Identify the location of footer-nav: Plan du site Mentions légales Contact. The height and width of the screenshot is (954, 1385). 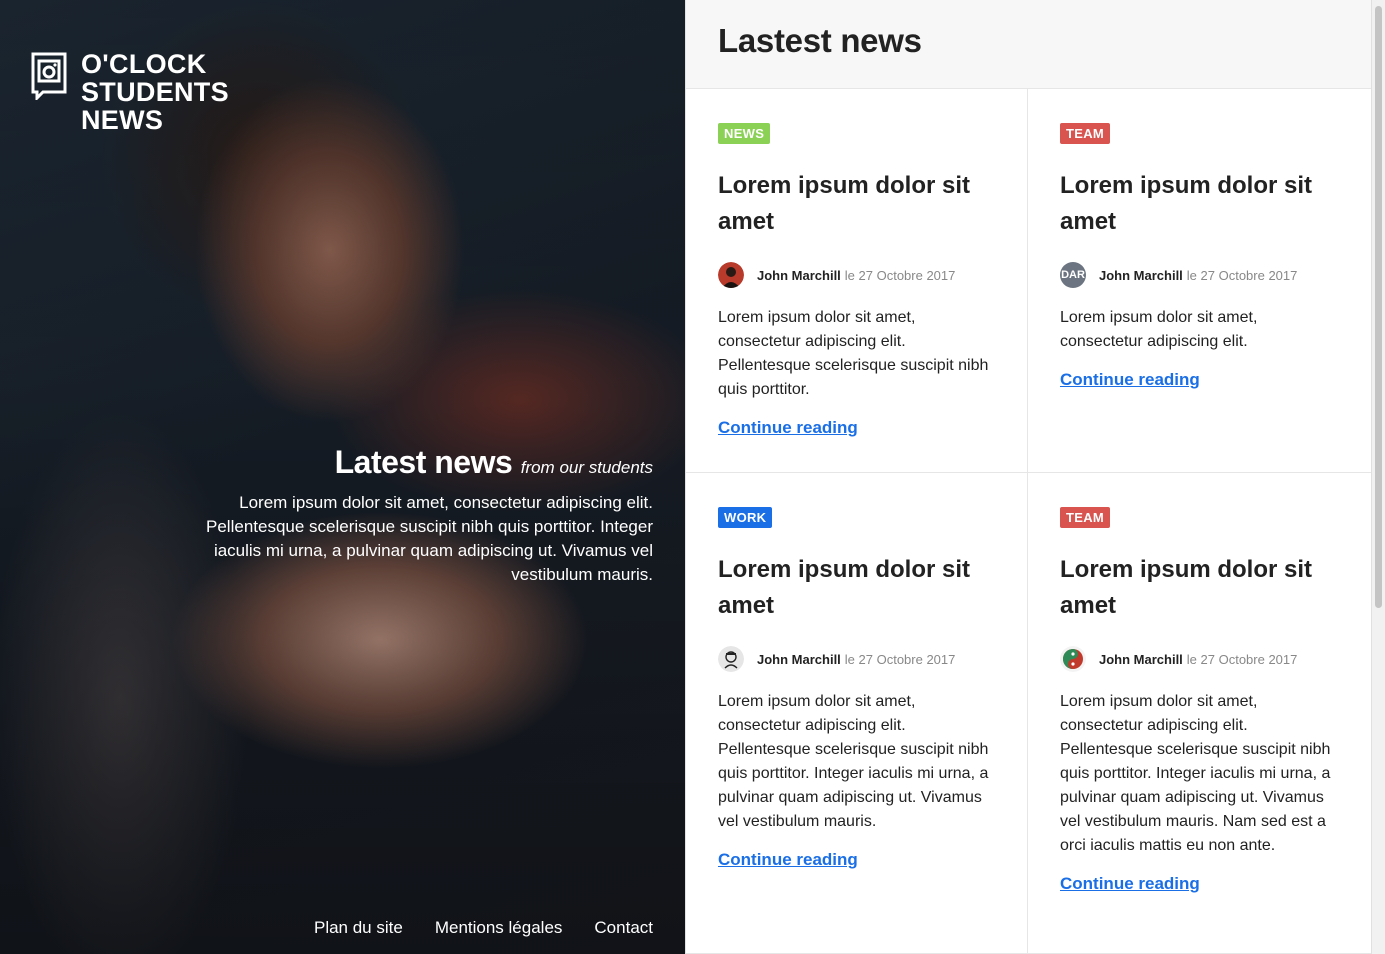
(483, 928).